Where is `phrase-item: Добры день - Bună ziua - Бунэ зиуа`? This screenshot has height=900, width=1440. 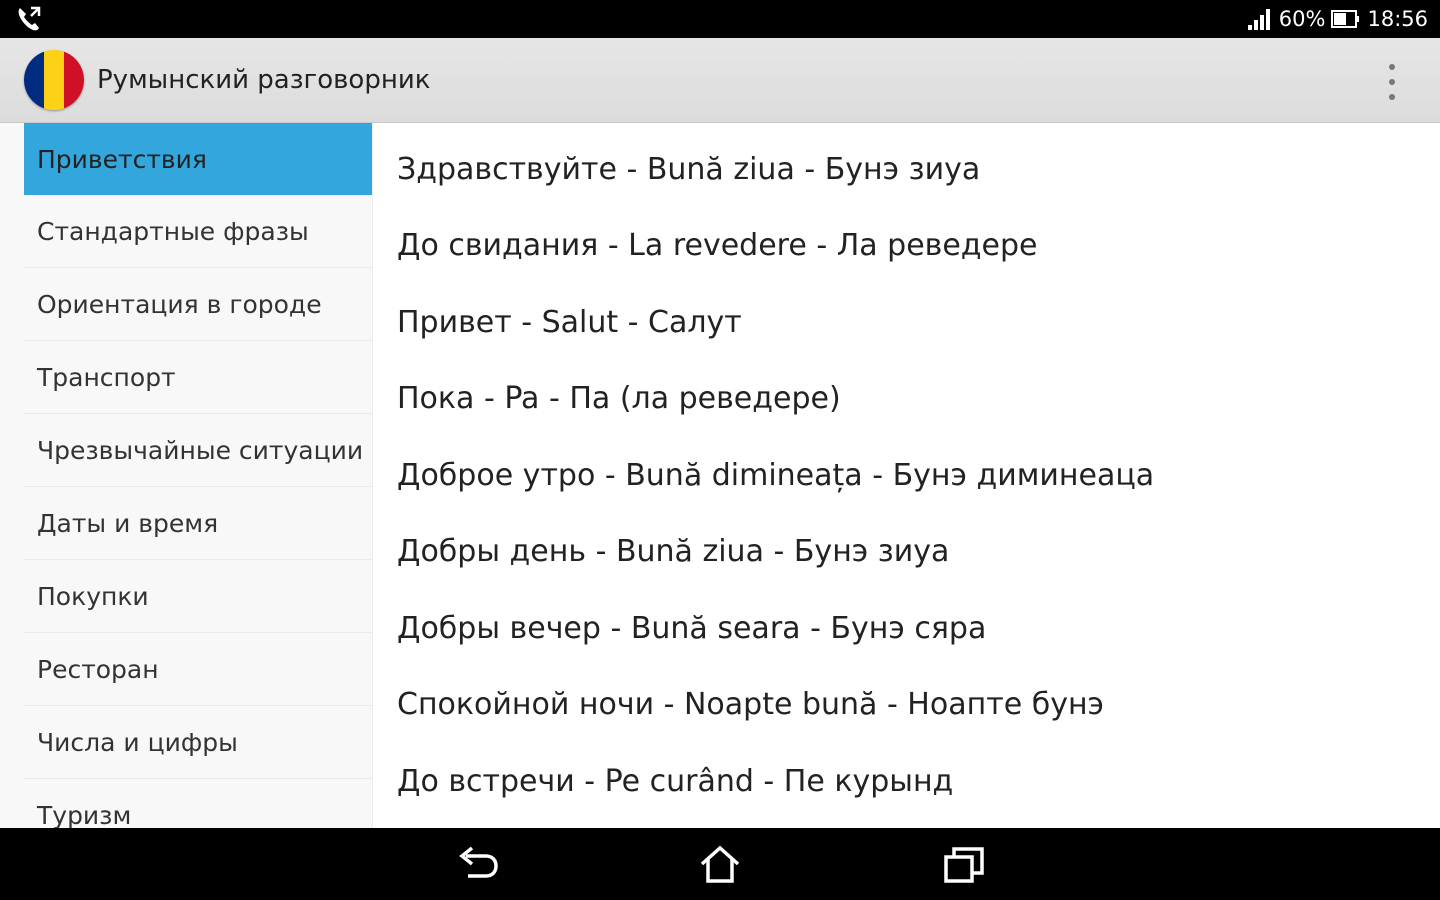 phrase-item: Добры день - Bună ziua - Бунэ зиуа is located at coordinates (673, 552).